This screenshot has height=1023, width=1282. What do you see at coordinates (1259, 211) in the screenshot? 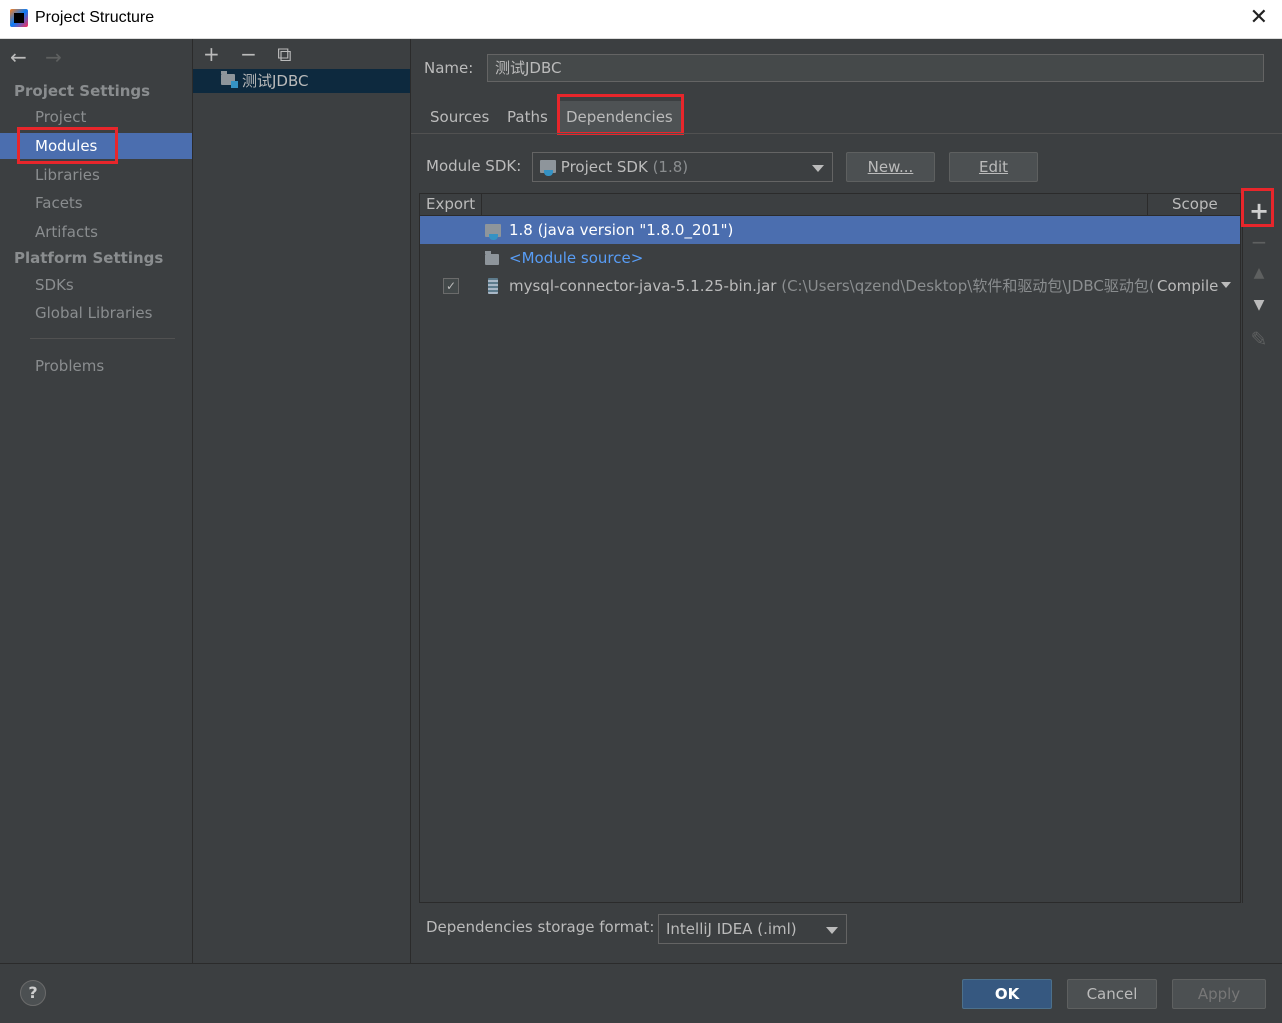
I see `add-dependency-icon: +` at bounding box center [1259, 211].